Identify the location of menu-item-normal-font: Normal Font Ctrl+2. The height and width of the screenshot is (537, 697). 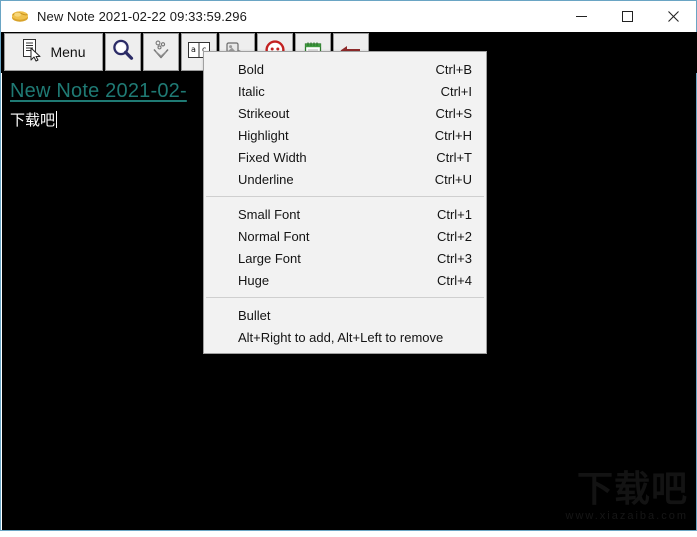
(345, 236).